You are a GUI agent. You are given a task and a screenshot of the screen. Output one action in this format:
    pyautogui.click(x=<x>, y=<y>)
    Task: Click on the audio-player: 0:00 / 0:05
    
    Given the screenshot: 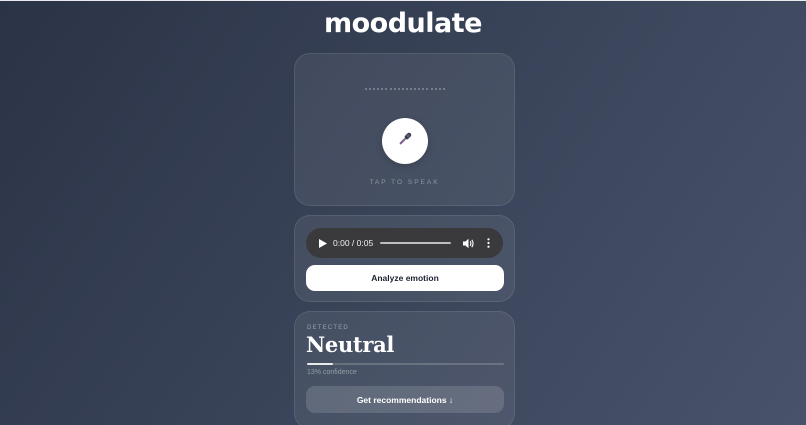 What is the action you would take?
    pyautogui.click(x=404, y=243)
    